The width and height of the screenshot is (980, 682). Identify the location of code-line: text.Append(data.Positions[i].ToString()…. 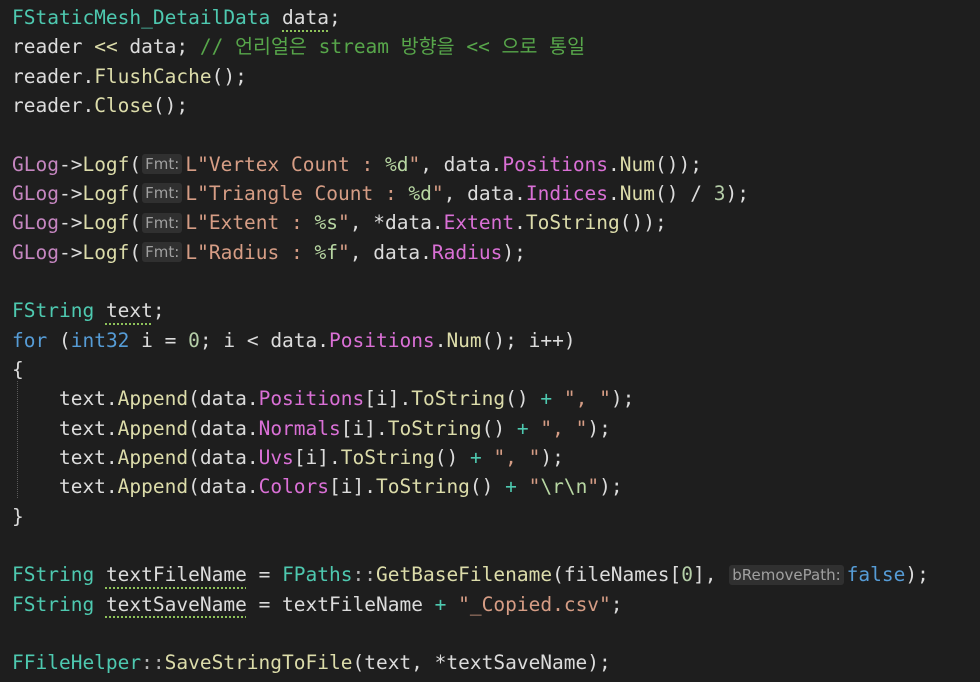
(470, 398).